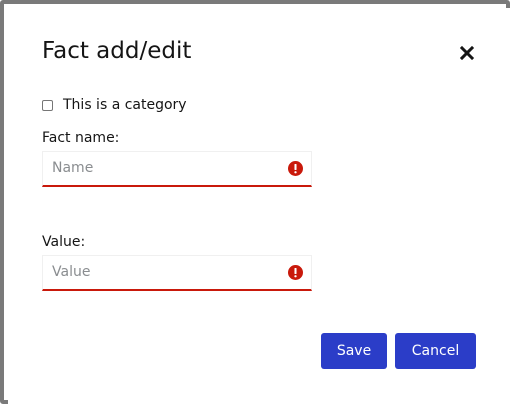 This screenshot has height=404, width=510. I want to click on fact-name-placeholder: Name, so click(73, 168).